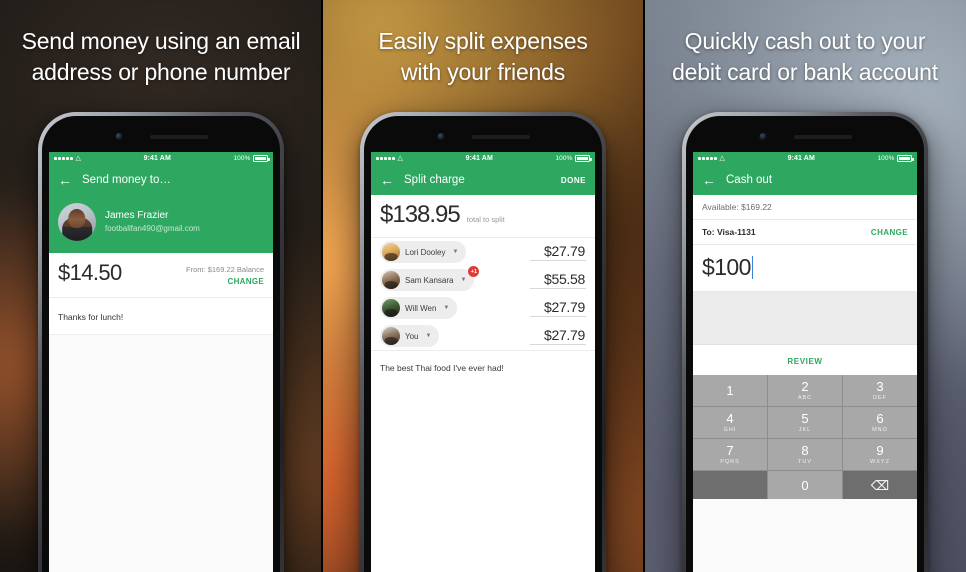  Describe the element at coordinates (483, 180) in the screenshot. I see `app-bar-2: ← Split charge DONE` at that location.